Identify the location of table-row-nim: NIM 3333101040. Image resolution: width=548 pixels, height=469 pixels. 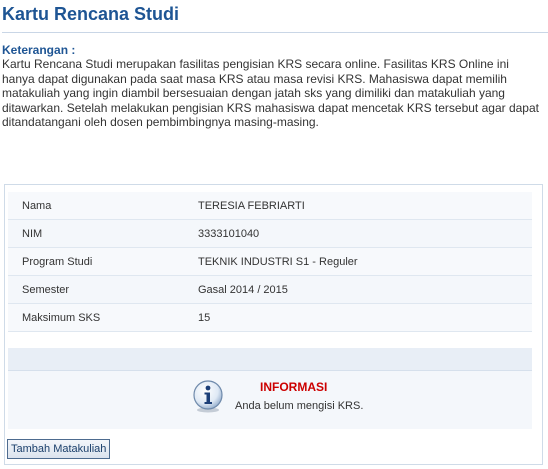
(270, 234).